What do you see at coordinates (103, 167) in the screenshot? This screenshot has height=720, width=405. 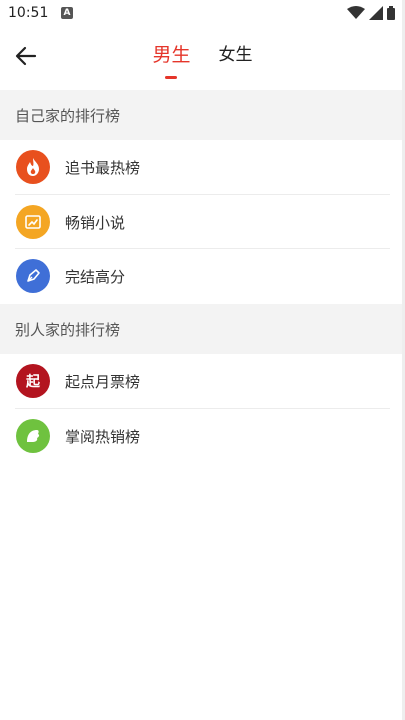 I see `list-item-label: 追书最热榜` at bounding box center [103, 167].